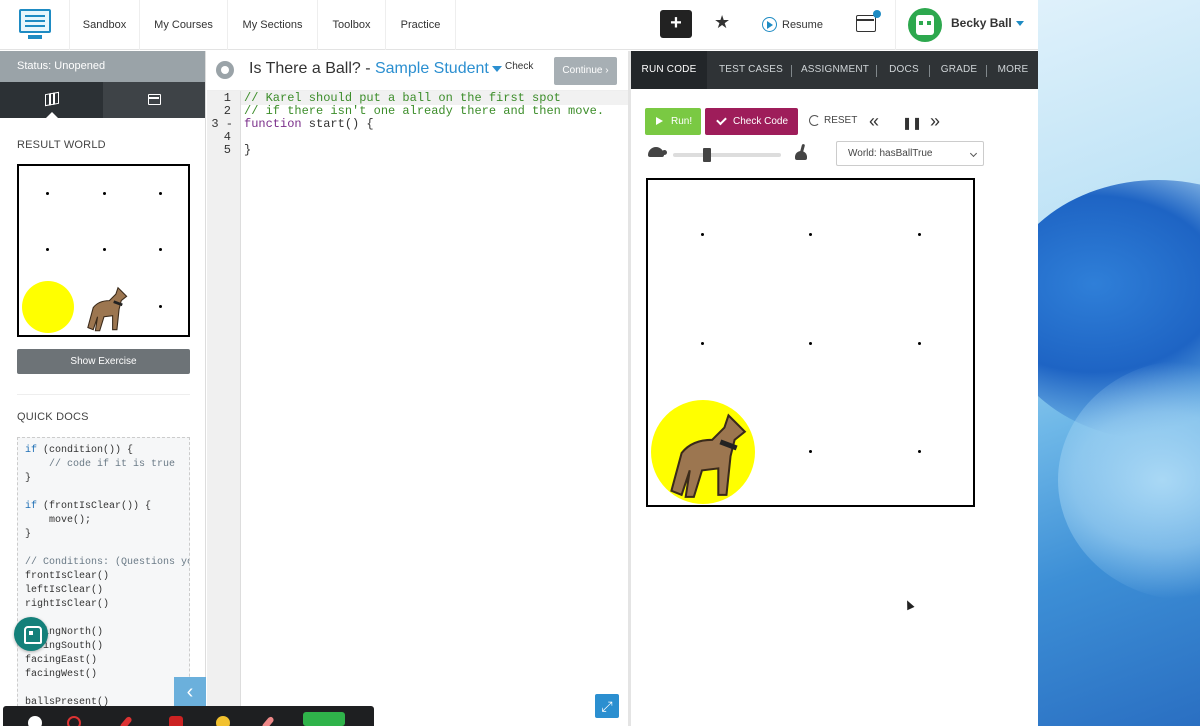  I want to click on nav-toolbox: Toolbox, so click(352, 25).